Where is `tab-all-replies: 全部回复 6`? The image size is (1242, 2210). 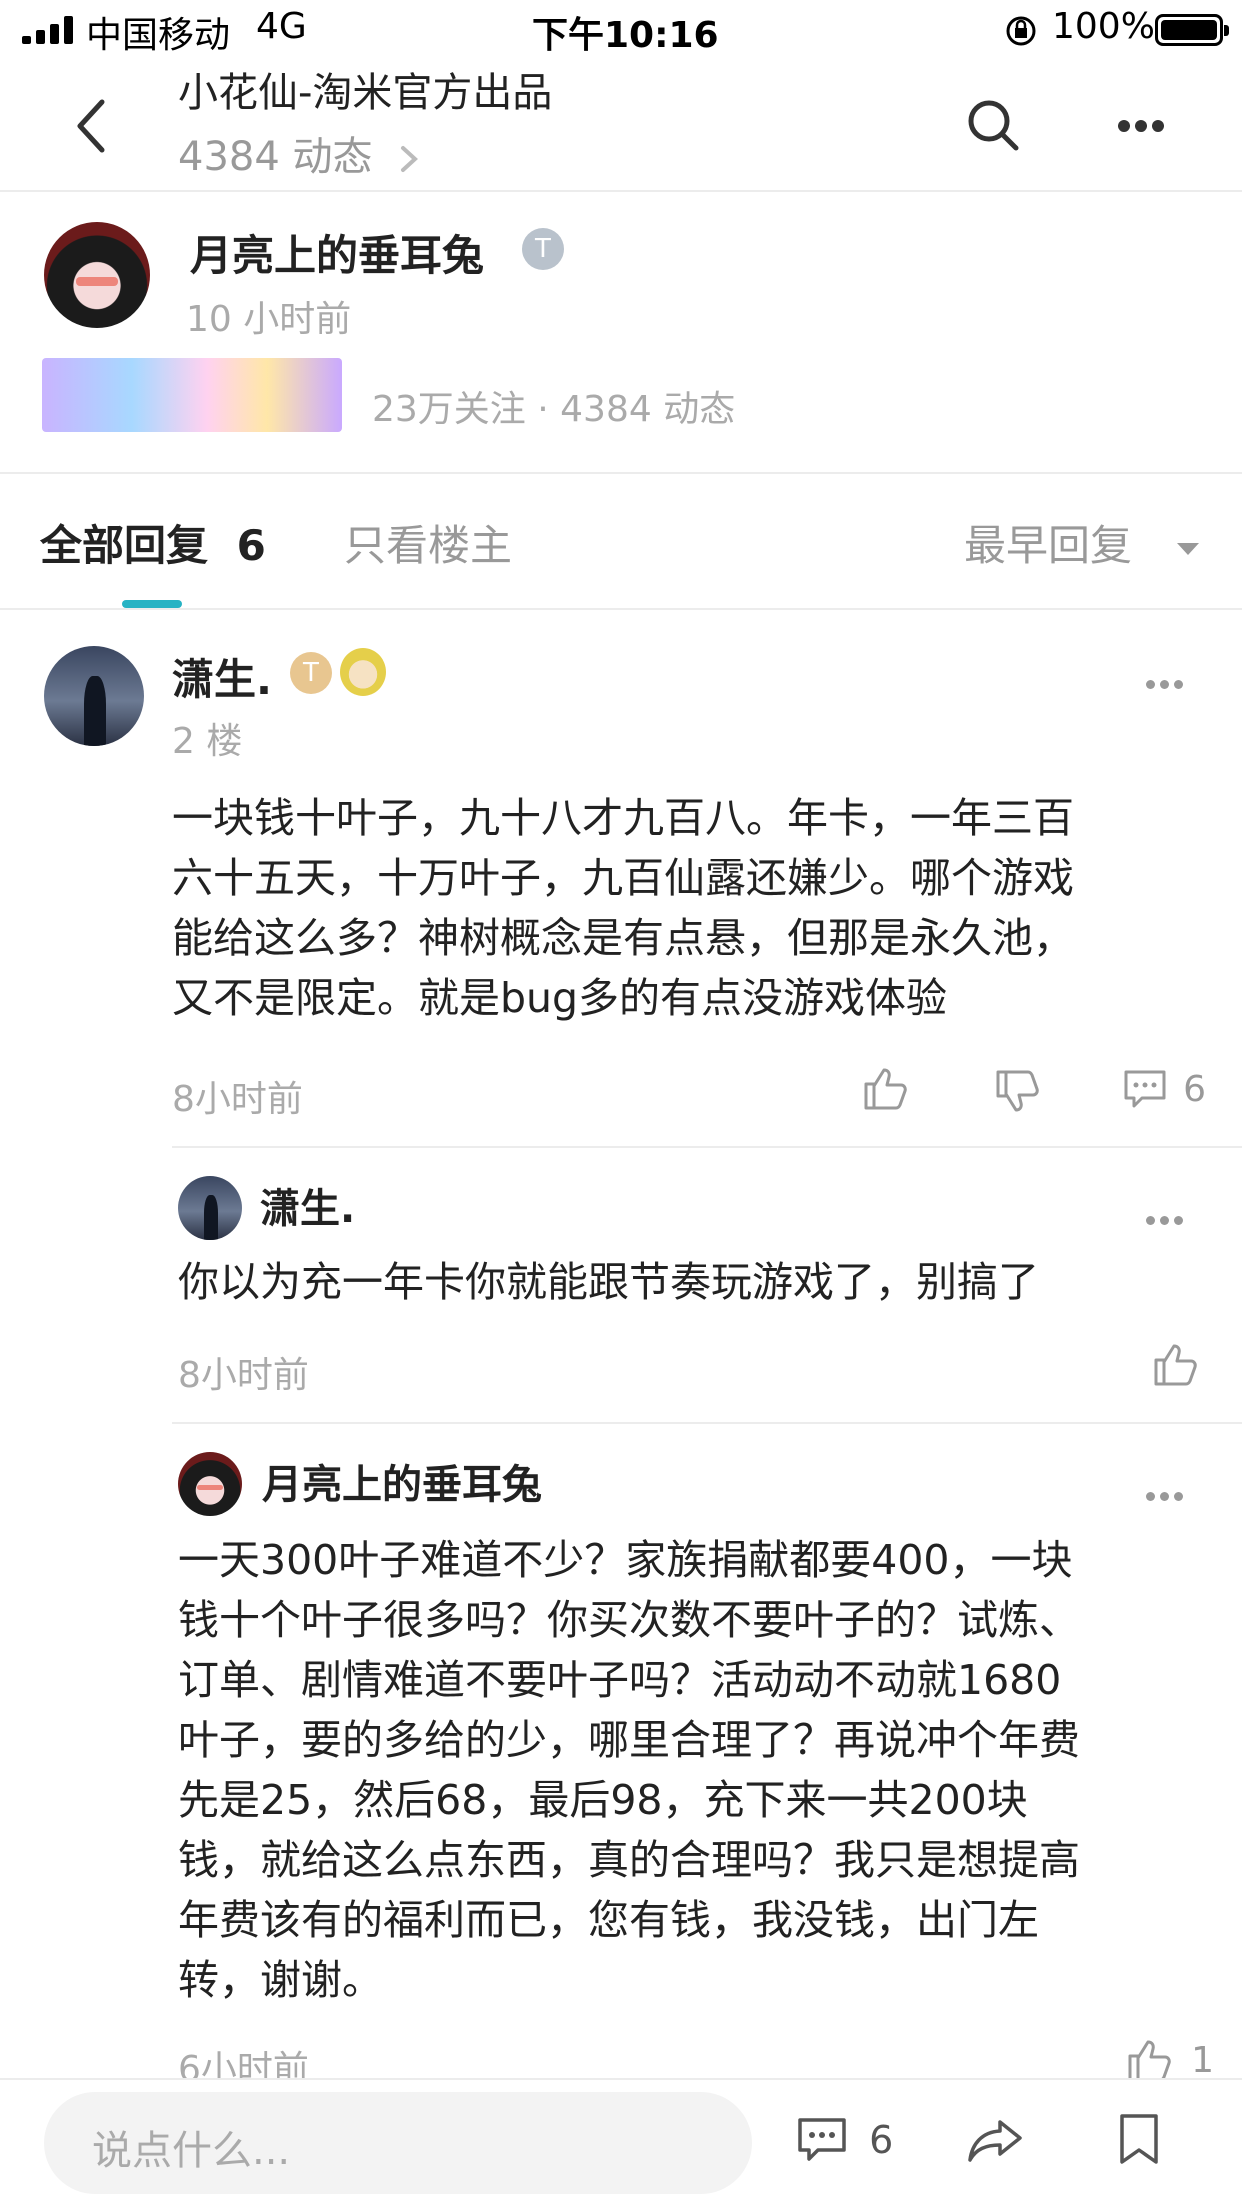
tab-all-replies: 全部回复 6 is located at coordinates (153, 542).